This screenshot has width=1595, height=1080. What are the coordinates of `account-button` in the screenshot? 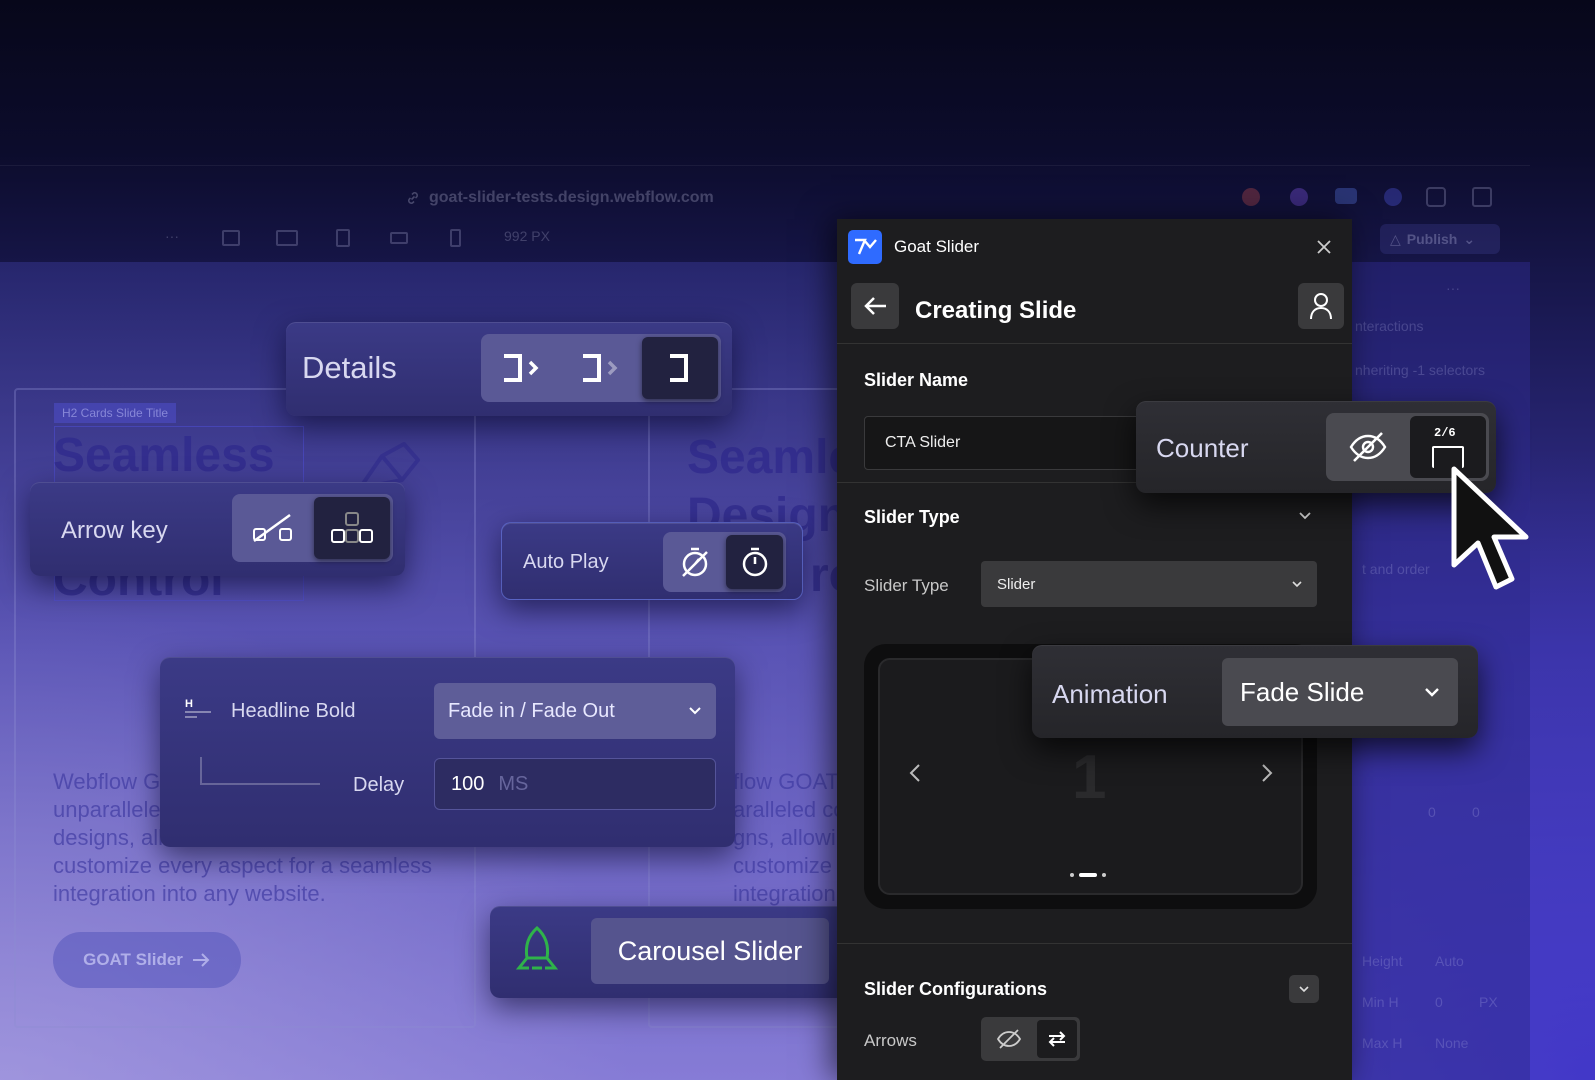 It's located at (1321, 306).